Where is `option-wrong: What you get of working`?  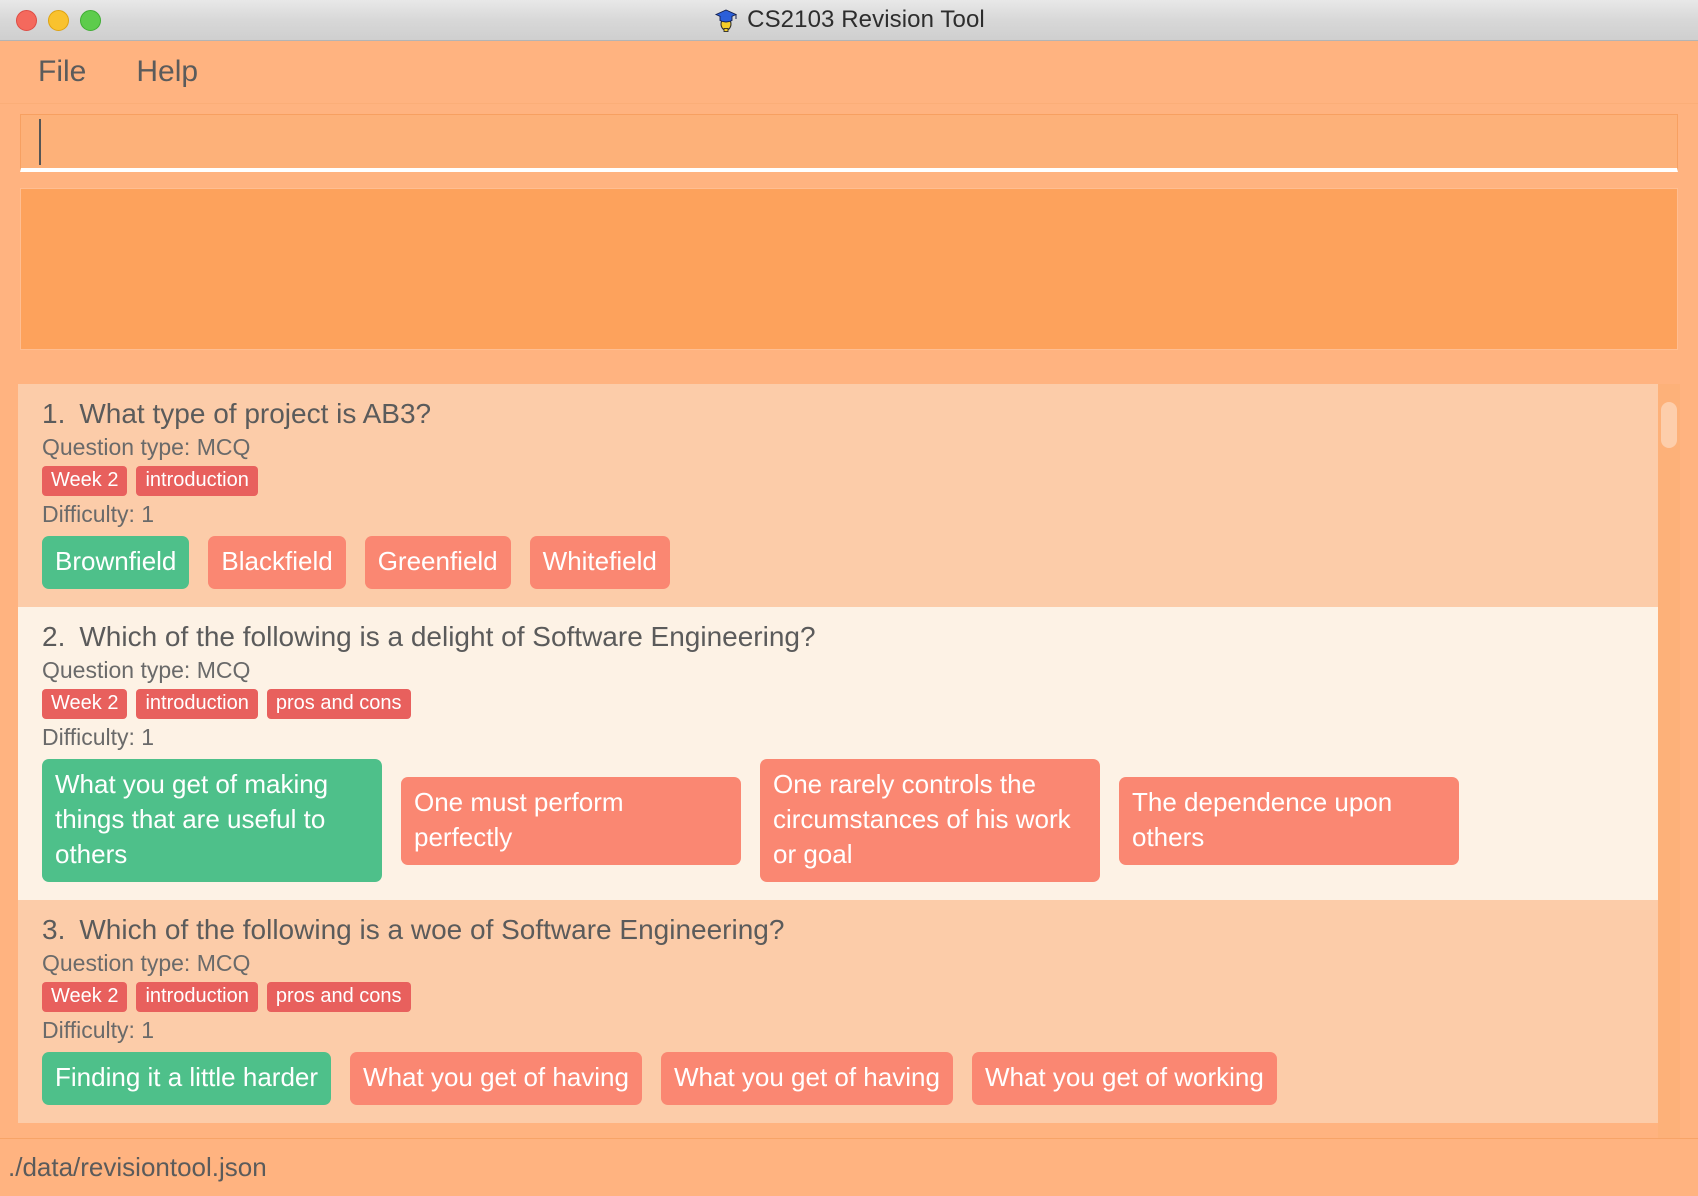 option-wrong: What you get of working is located at coordinates (1124, 1079).